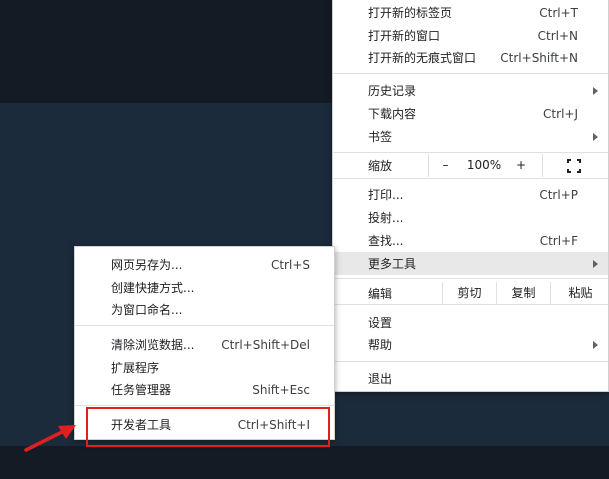 This screenshot has height=479, width=609. Describe the element at coordinates (470, 322) in the screenshot. I see `menu-item-settings: 设置` at that location.